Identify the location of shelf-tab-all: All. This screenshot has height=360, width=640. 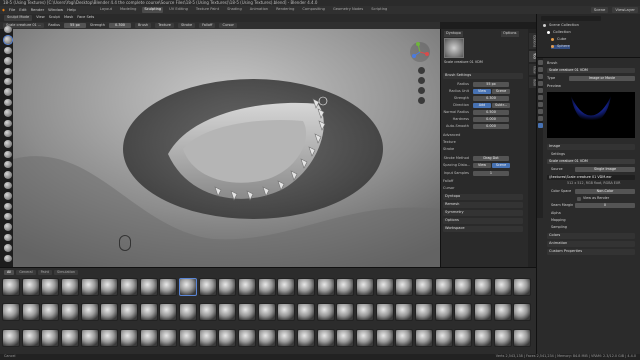
(9, 273).